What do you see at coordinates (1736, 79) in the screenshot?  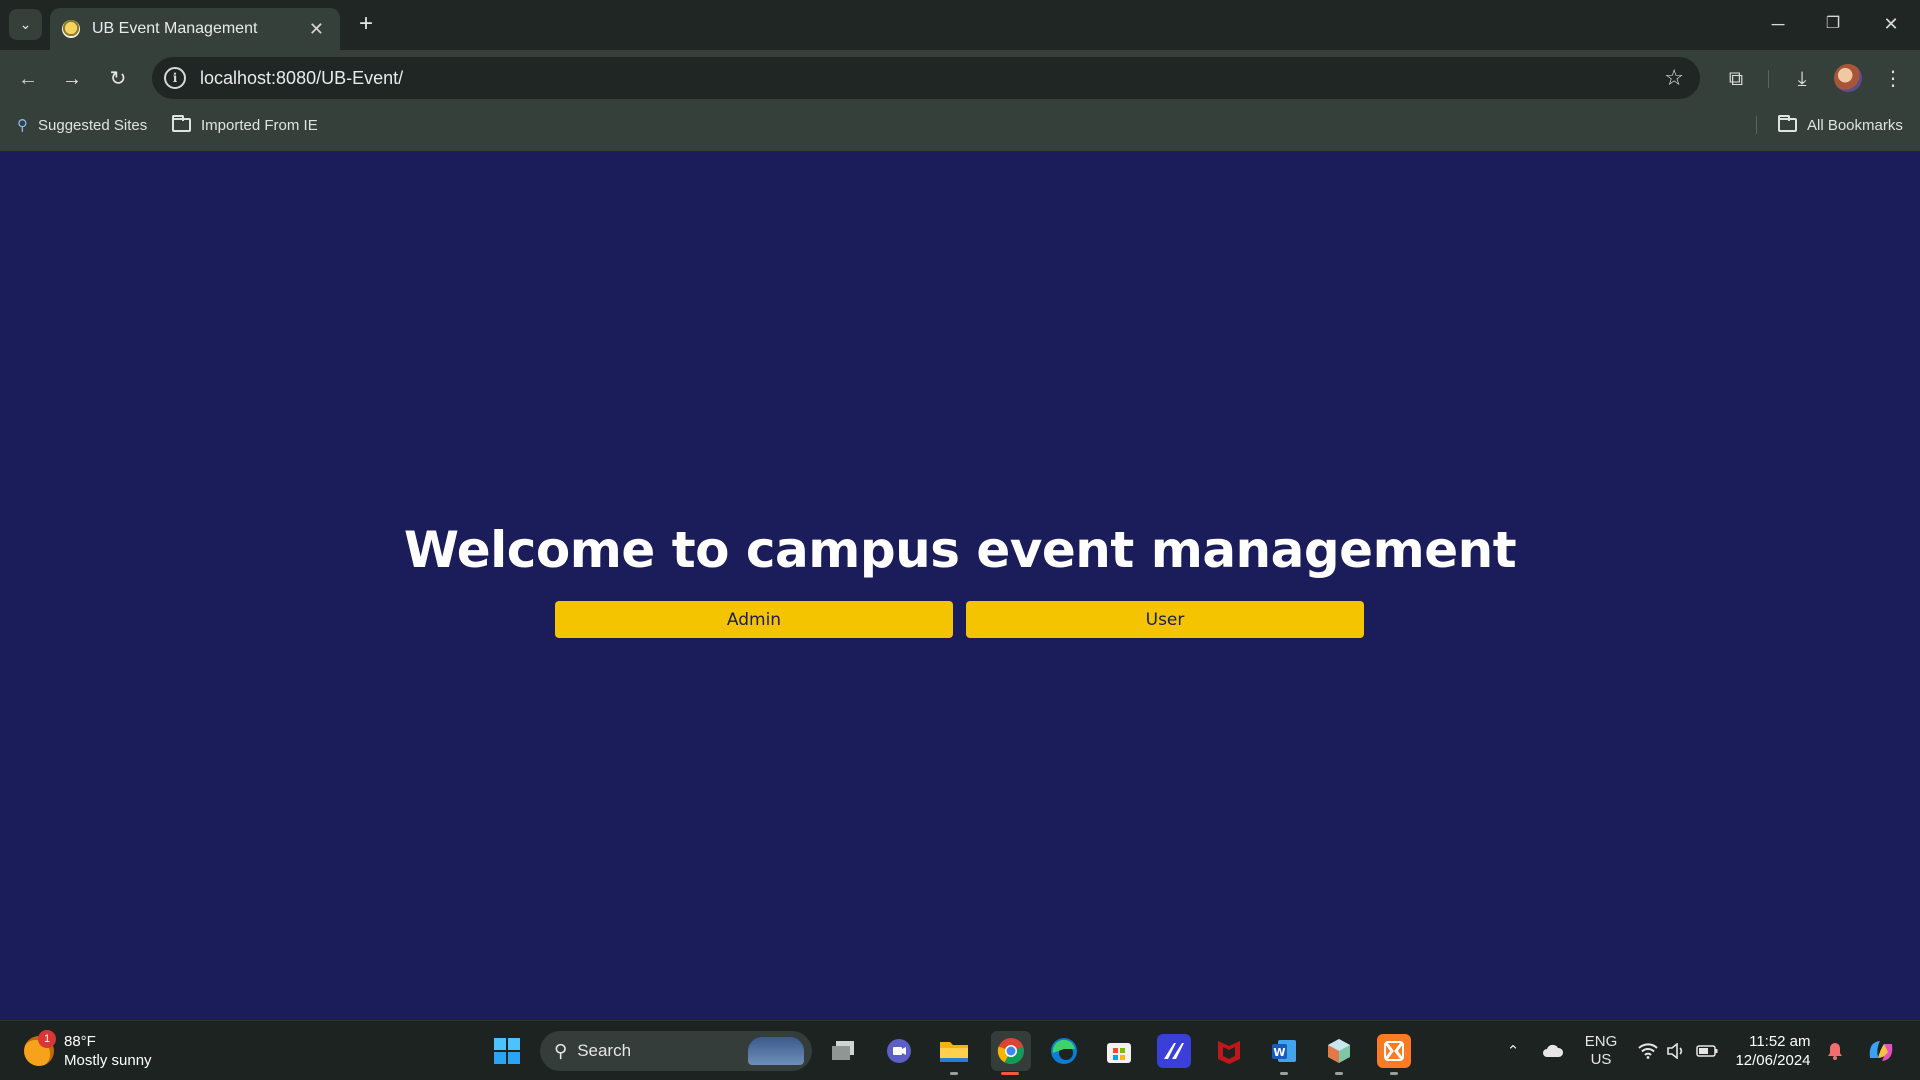 I see `extensions-icon: ⧉` at bounding box center [1736, 79].